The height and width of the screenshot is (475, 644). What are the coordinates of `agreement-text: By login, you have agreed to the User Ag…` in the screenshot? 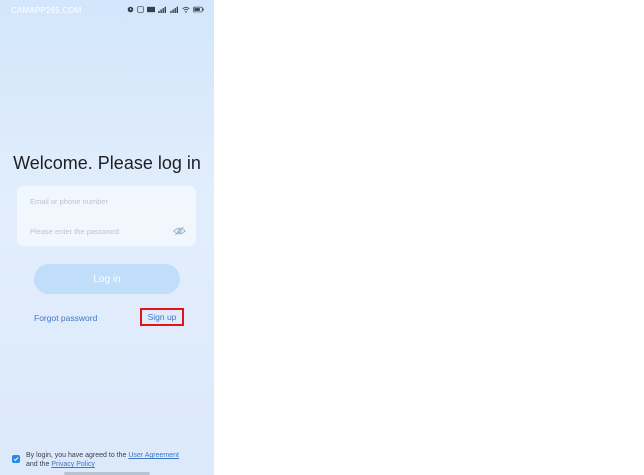 It's located at (113, 460).